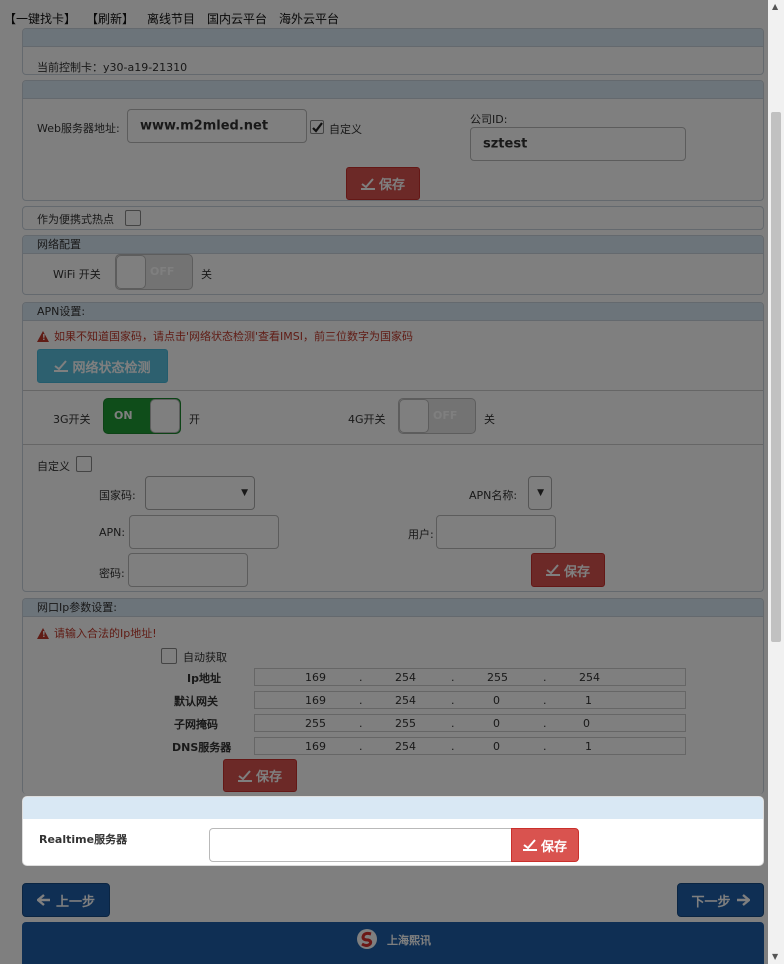 Image resolution: width=784 pixels, height=964 pixels. Describe the element at coordinates (83, 839) in the screenshot. I see `realtime-server-label: Realtime服务器` at that location.